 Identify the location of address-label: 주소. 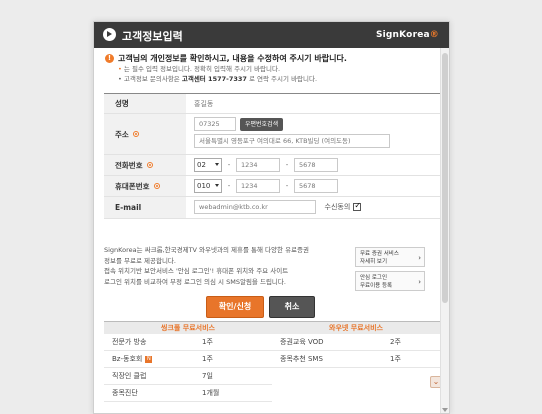
(145, 134).